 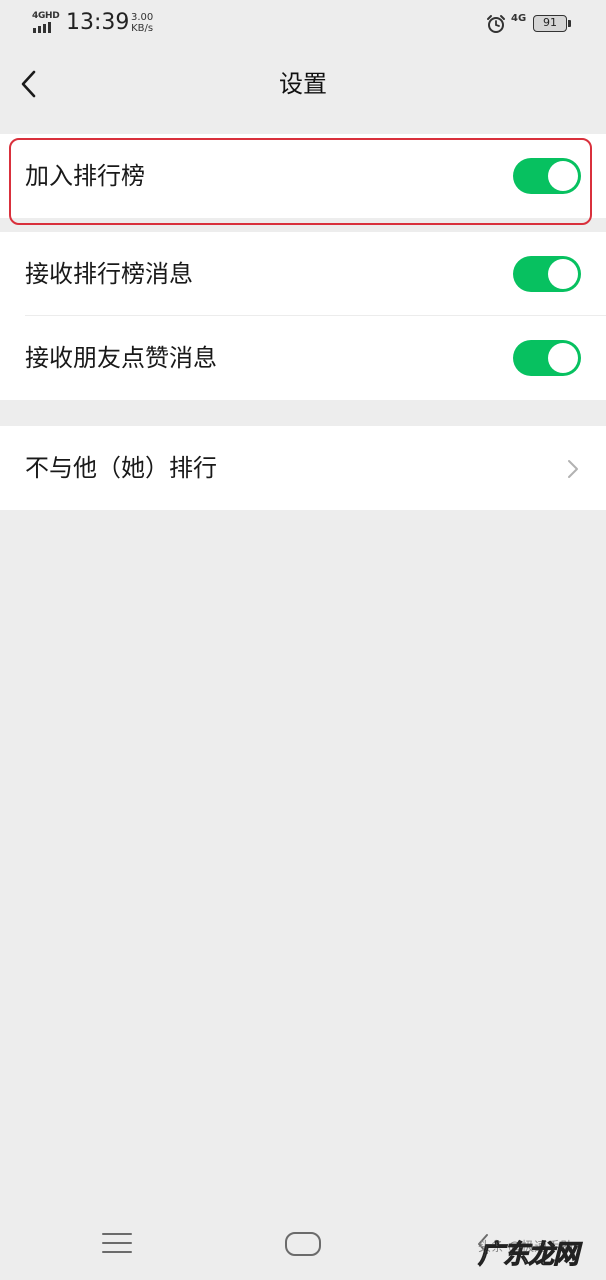 What do you see at coordinates (118, 1244) in the screenshot?
I see `menu-icon` at bounding box center [118, 1244].